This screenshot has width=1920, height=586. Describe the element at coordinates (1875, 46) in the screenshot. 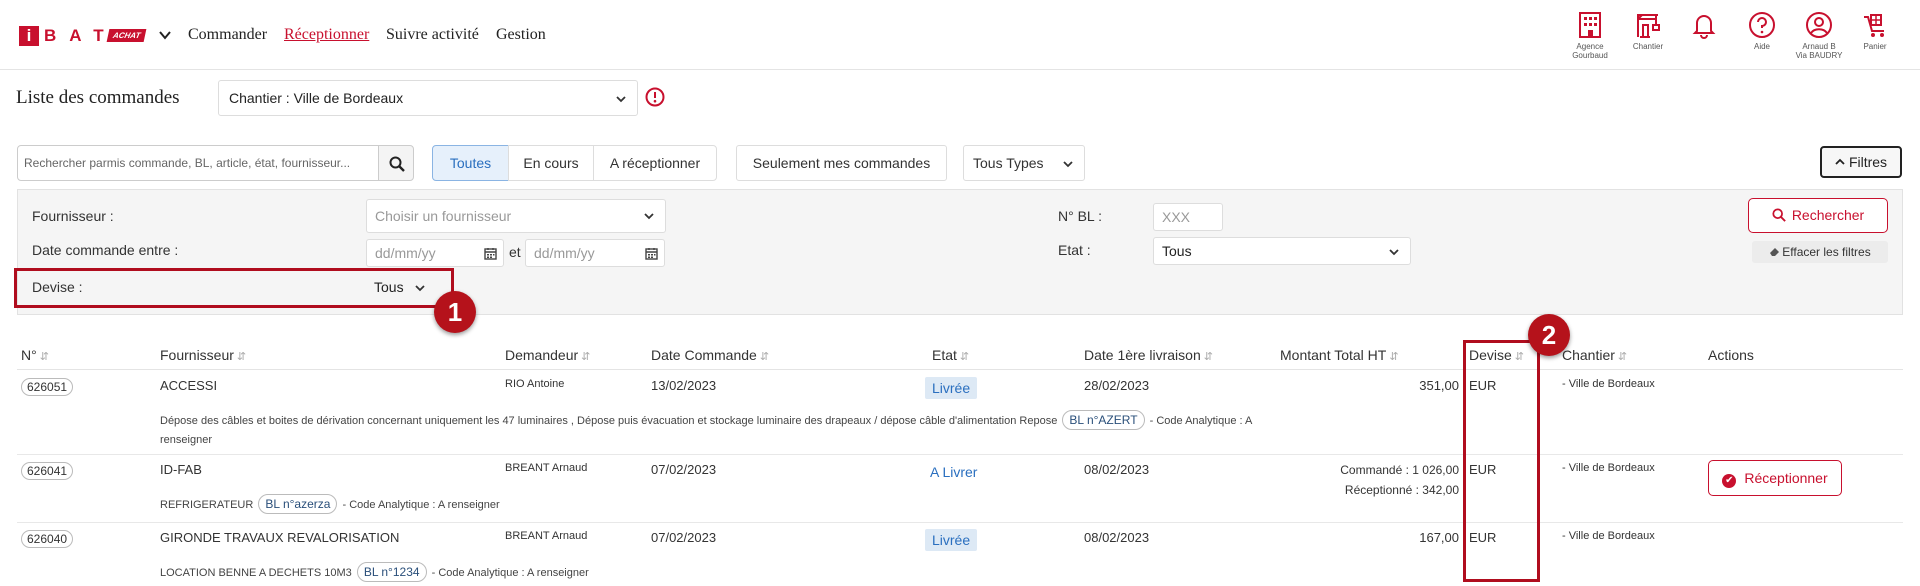

I see `panier-label: Panier` at that location.